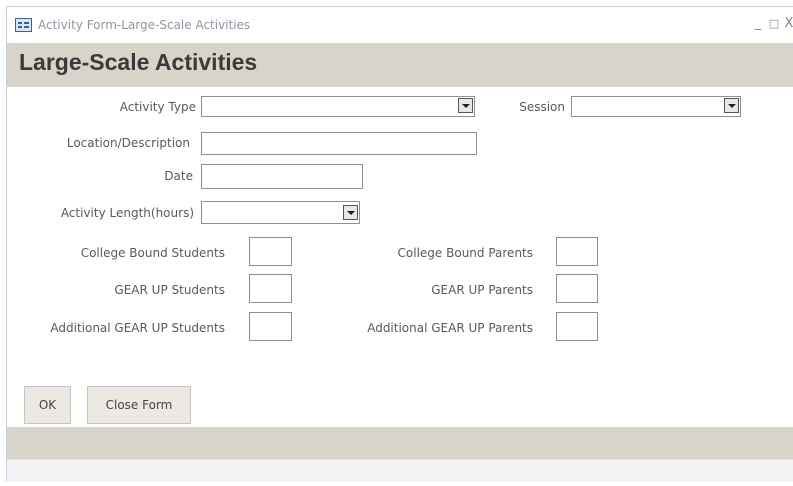  Describe the element at coordinates (400, 65) in the screenshot. I see `form-header: Large-Scale Activities` at that location.